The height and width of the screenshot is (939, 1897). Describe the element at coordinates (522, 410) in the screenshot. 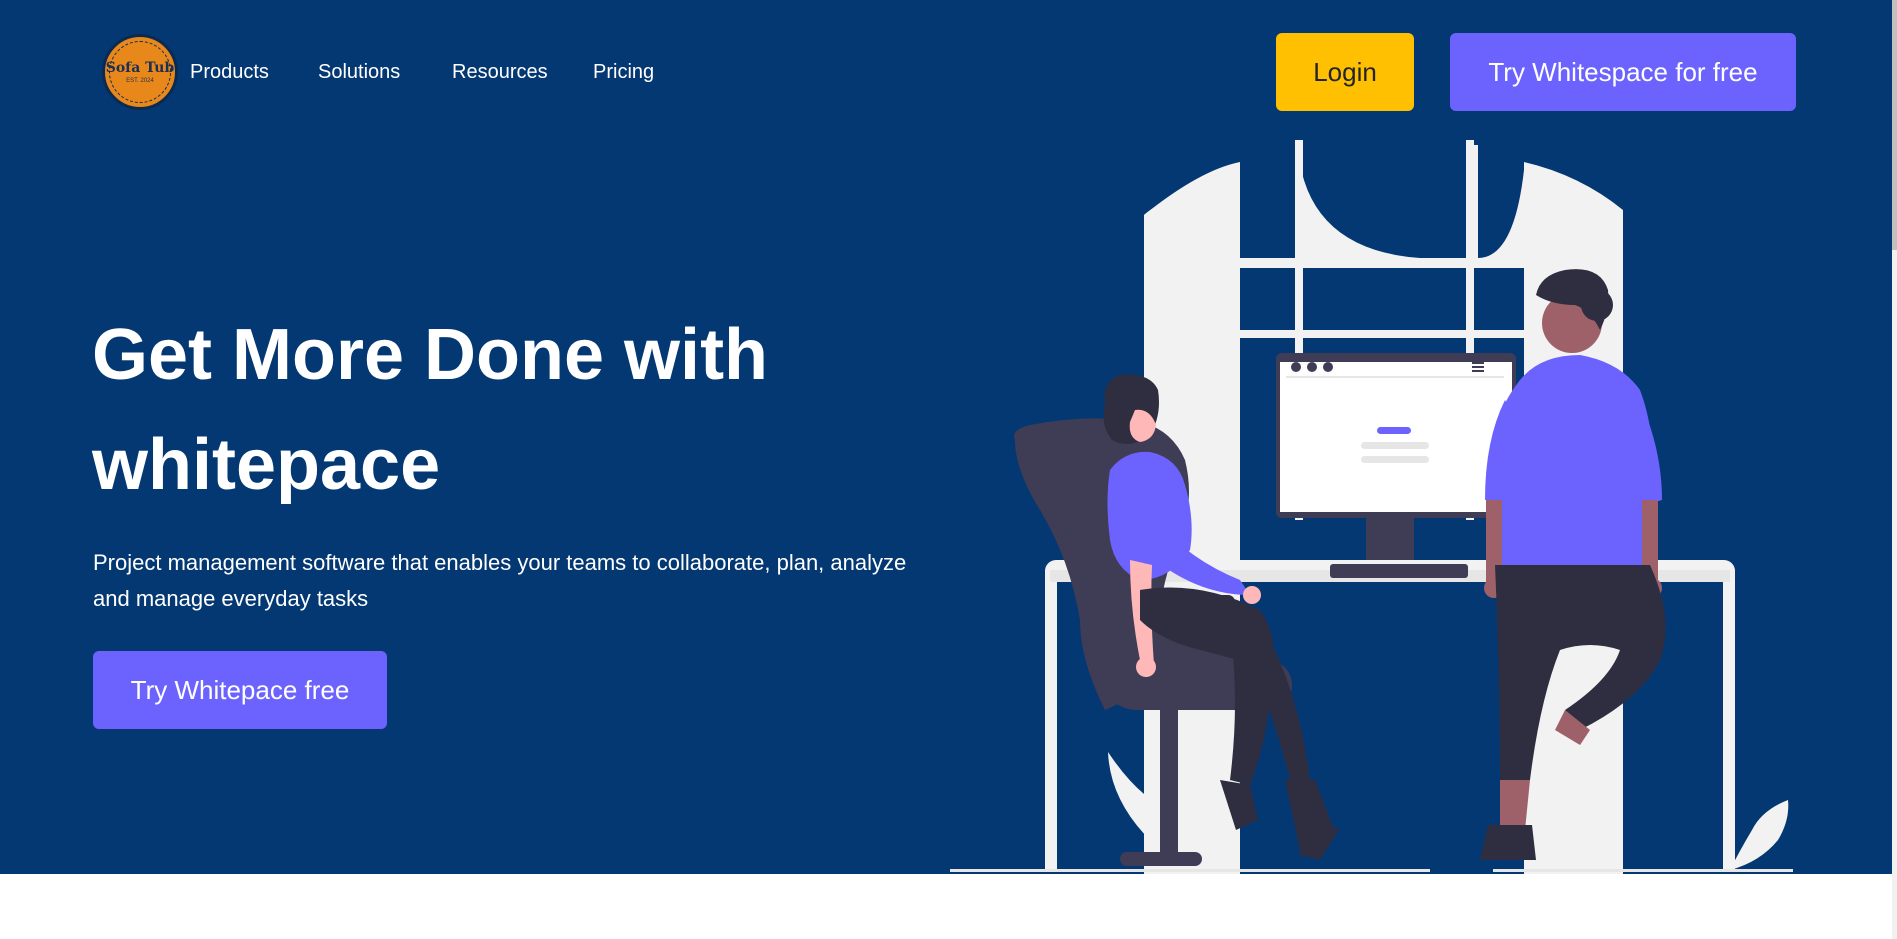

I see `hero-headline: Get More Done with whitepace` at that location.